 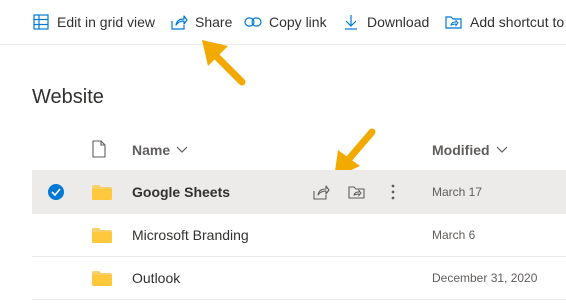 I want to click on list-header: Name Modified, so click(x=299, y=150).